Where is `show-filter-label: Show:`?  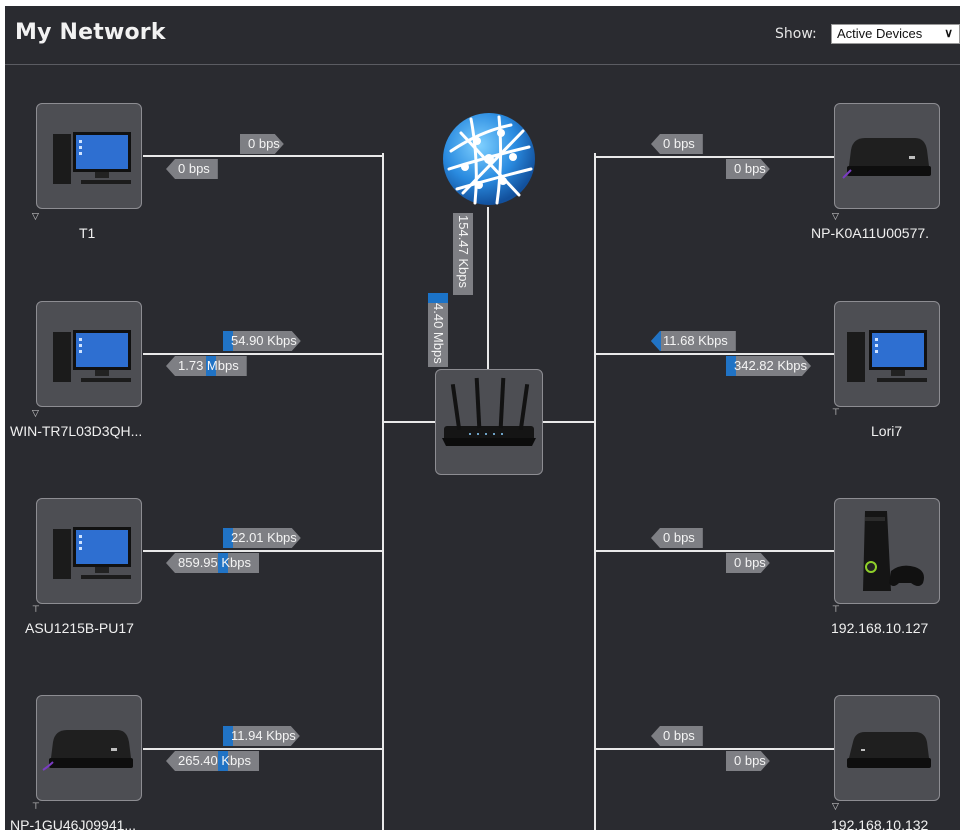 show-filter-label: Show: is located at coordinates (796, 34).